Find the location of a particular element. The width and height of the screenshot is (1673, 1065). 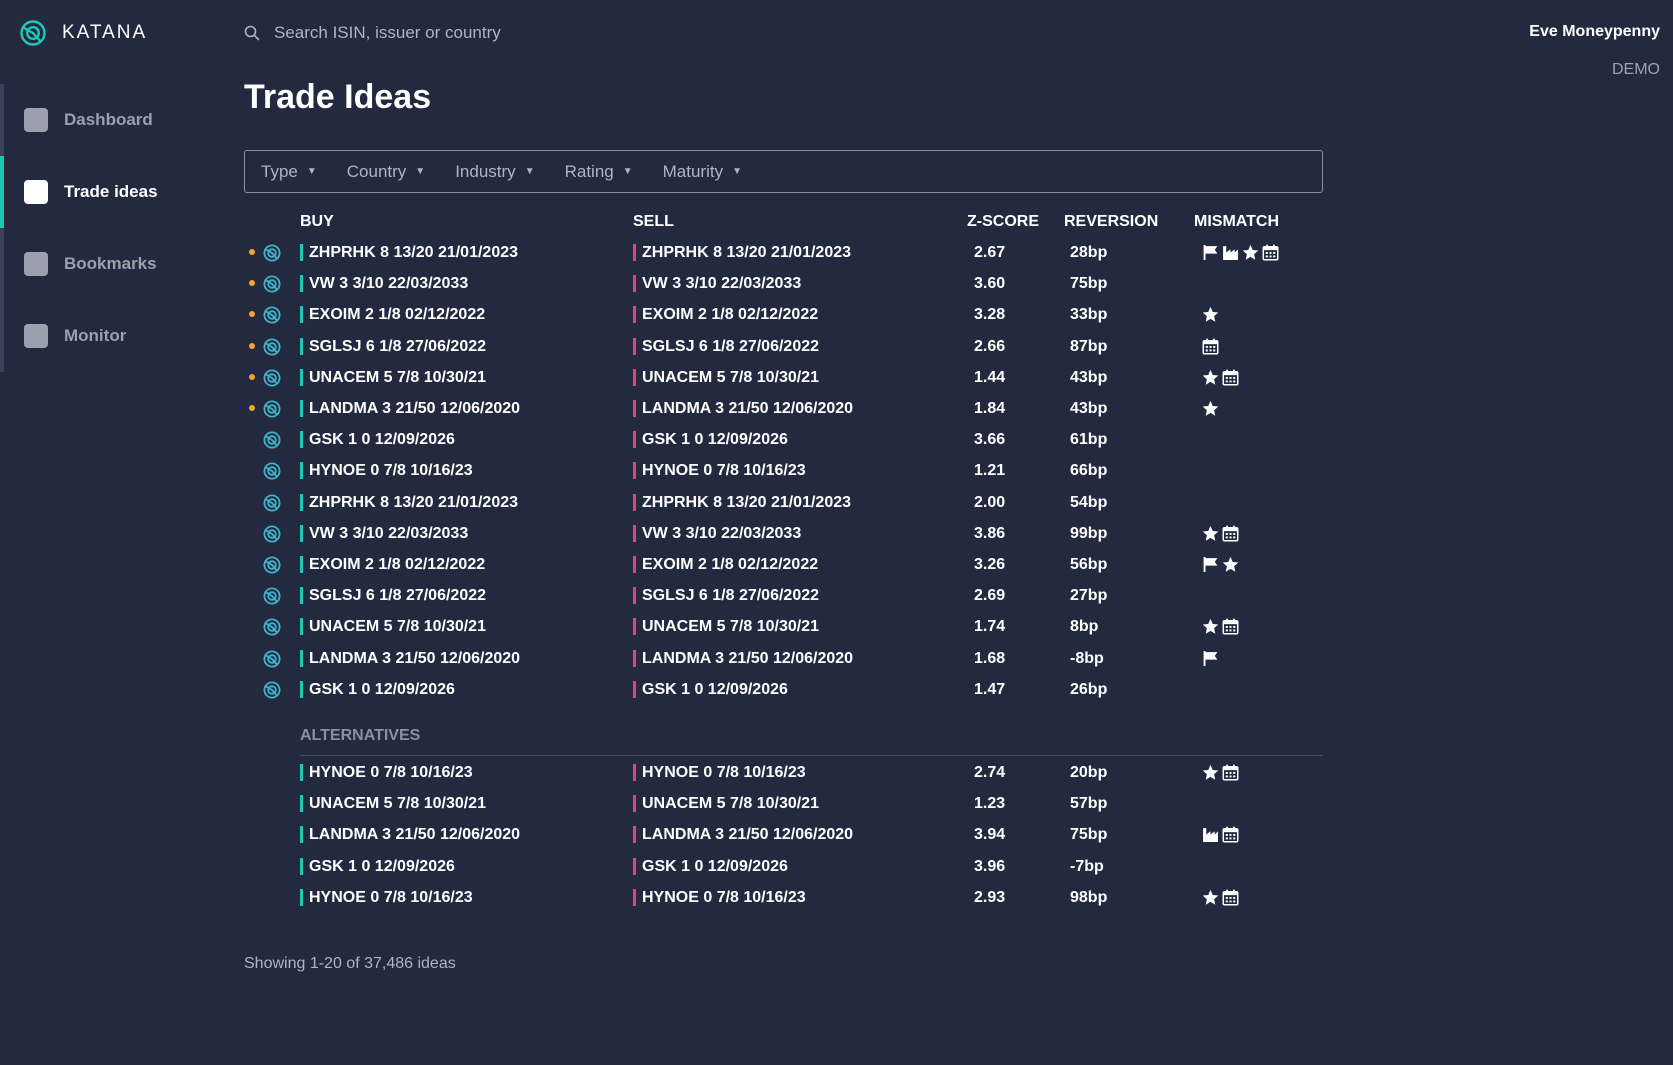

katana-logo: KATANA is located at coordinates (83, 33).